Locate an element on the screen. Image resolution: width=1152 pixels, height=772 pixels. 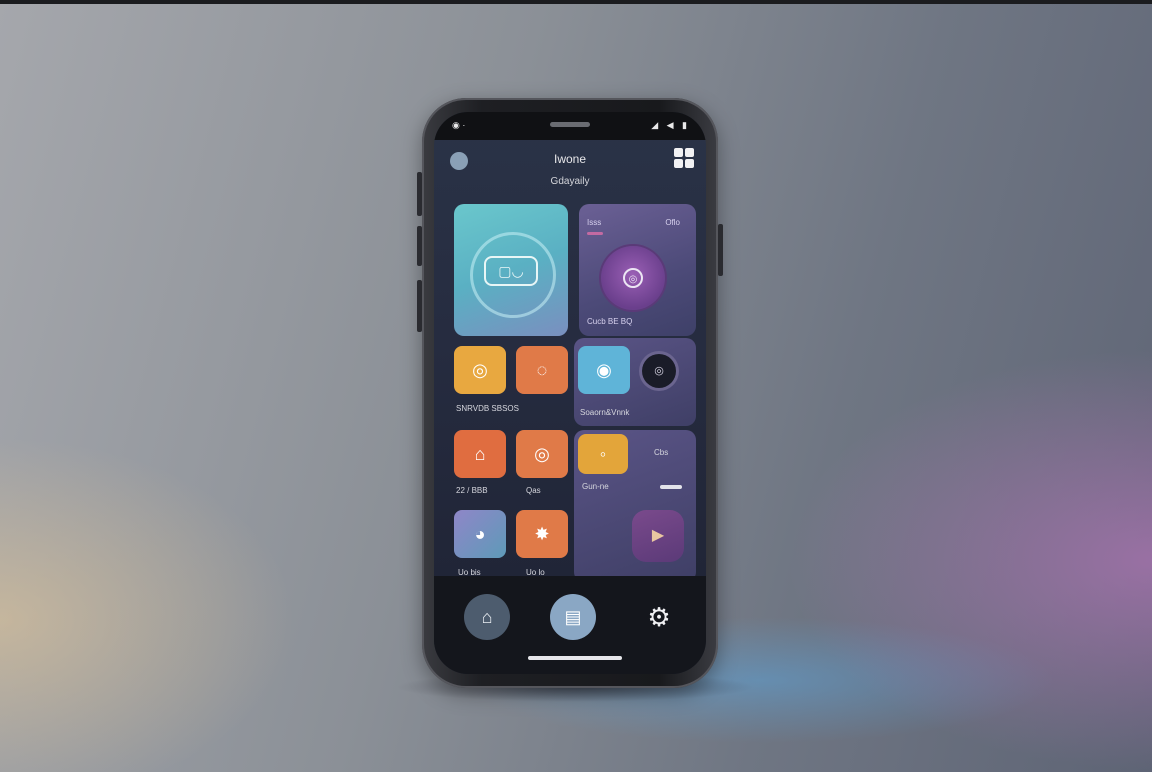
volume-down-button is located at coordinates (419, 246).